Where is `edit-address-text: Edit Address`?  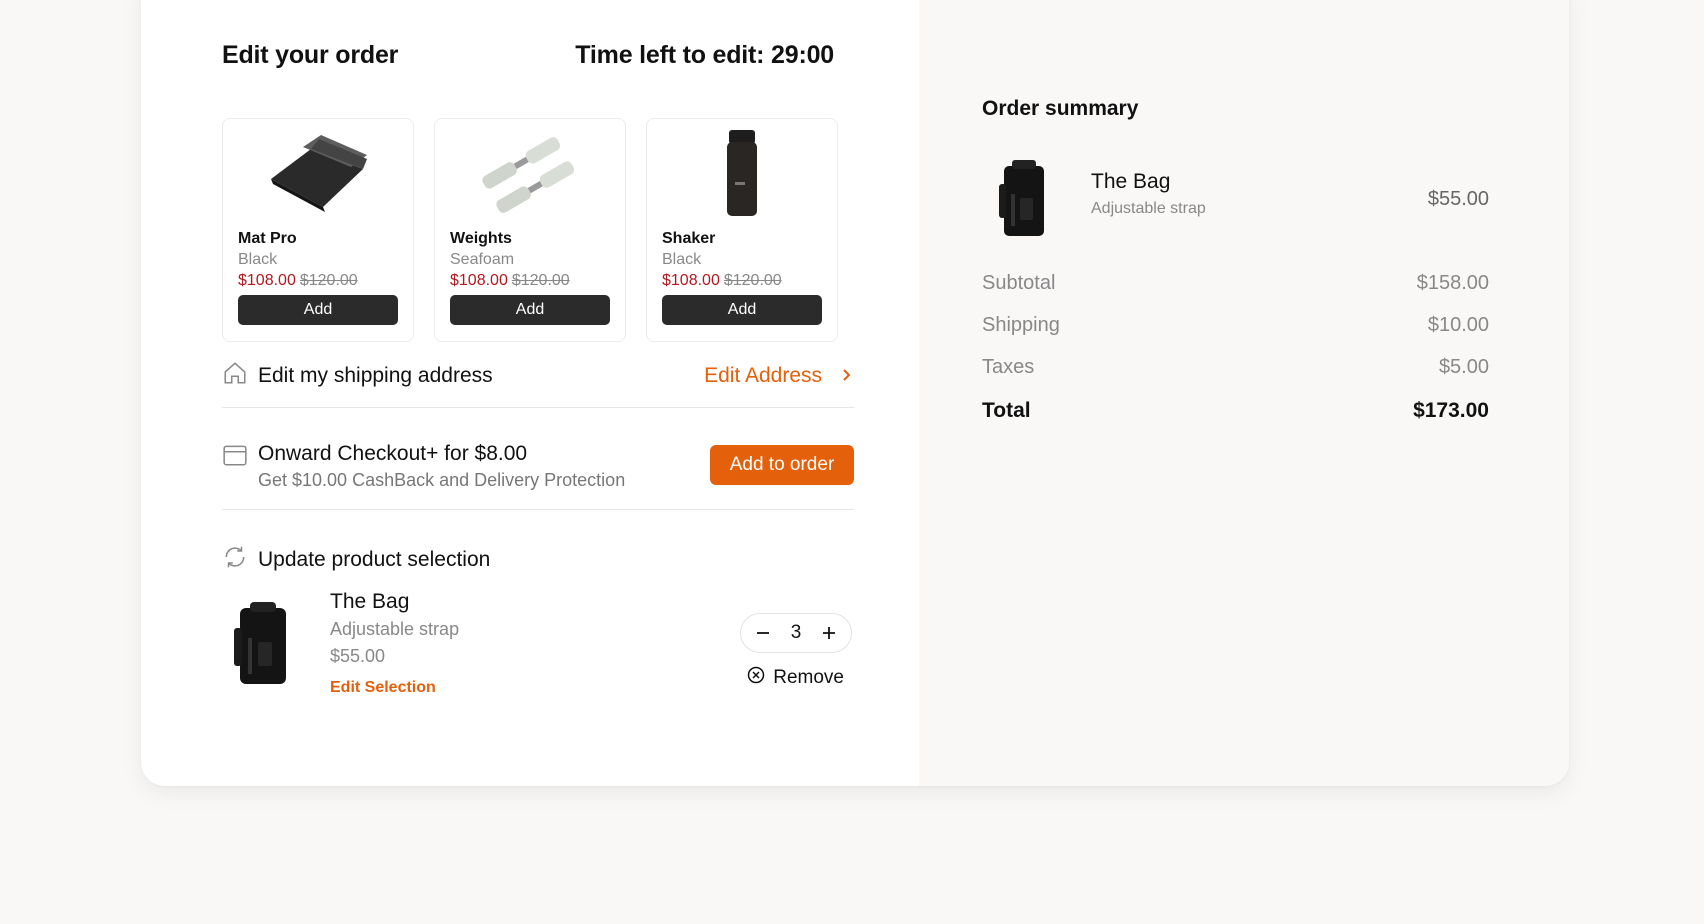 edit-address-text: Edit Address is located at coordinates (763, 375).